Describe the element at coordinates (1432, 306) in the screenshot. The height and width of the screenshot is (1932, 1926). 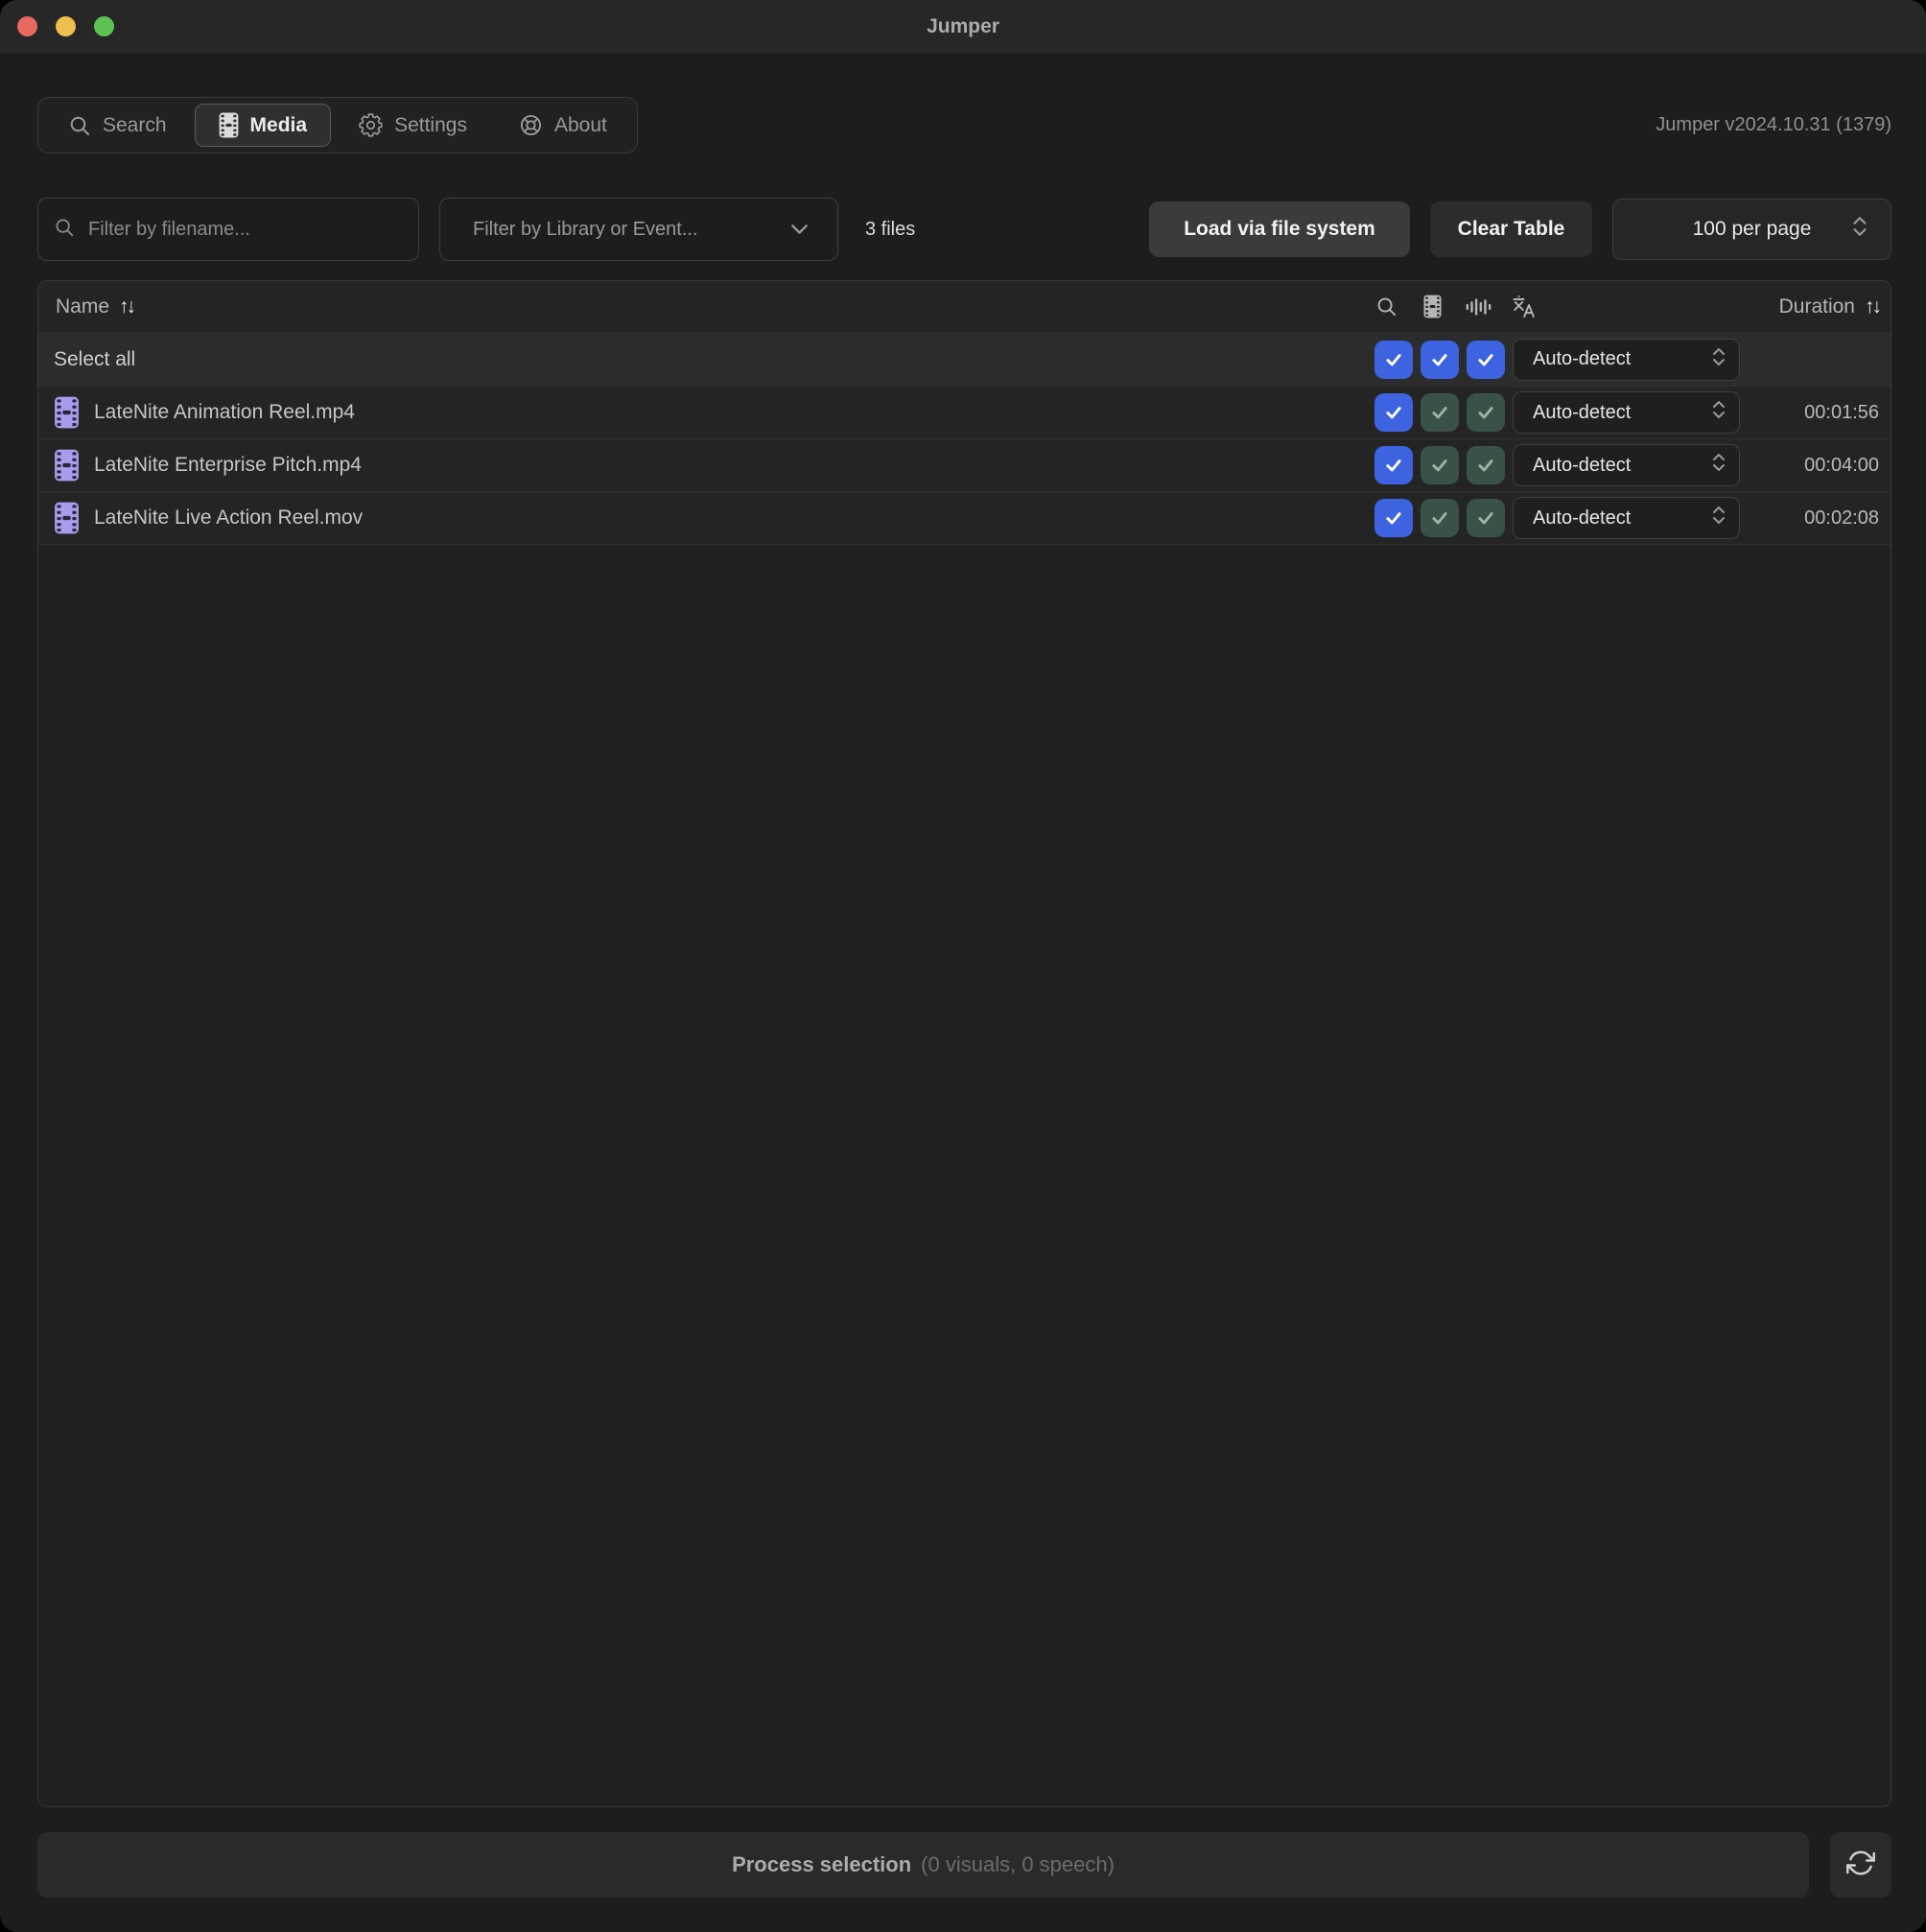
I see `film-column-icon` at that location.